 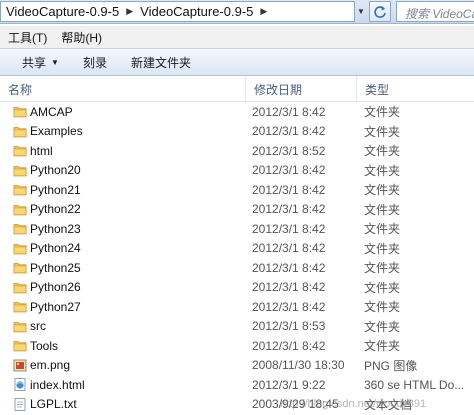 I want to click on file-row: html 2012/3/1 8:52 文件夹, so click(x=237, y=151).